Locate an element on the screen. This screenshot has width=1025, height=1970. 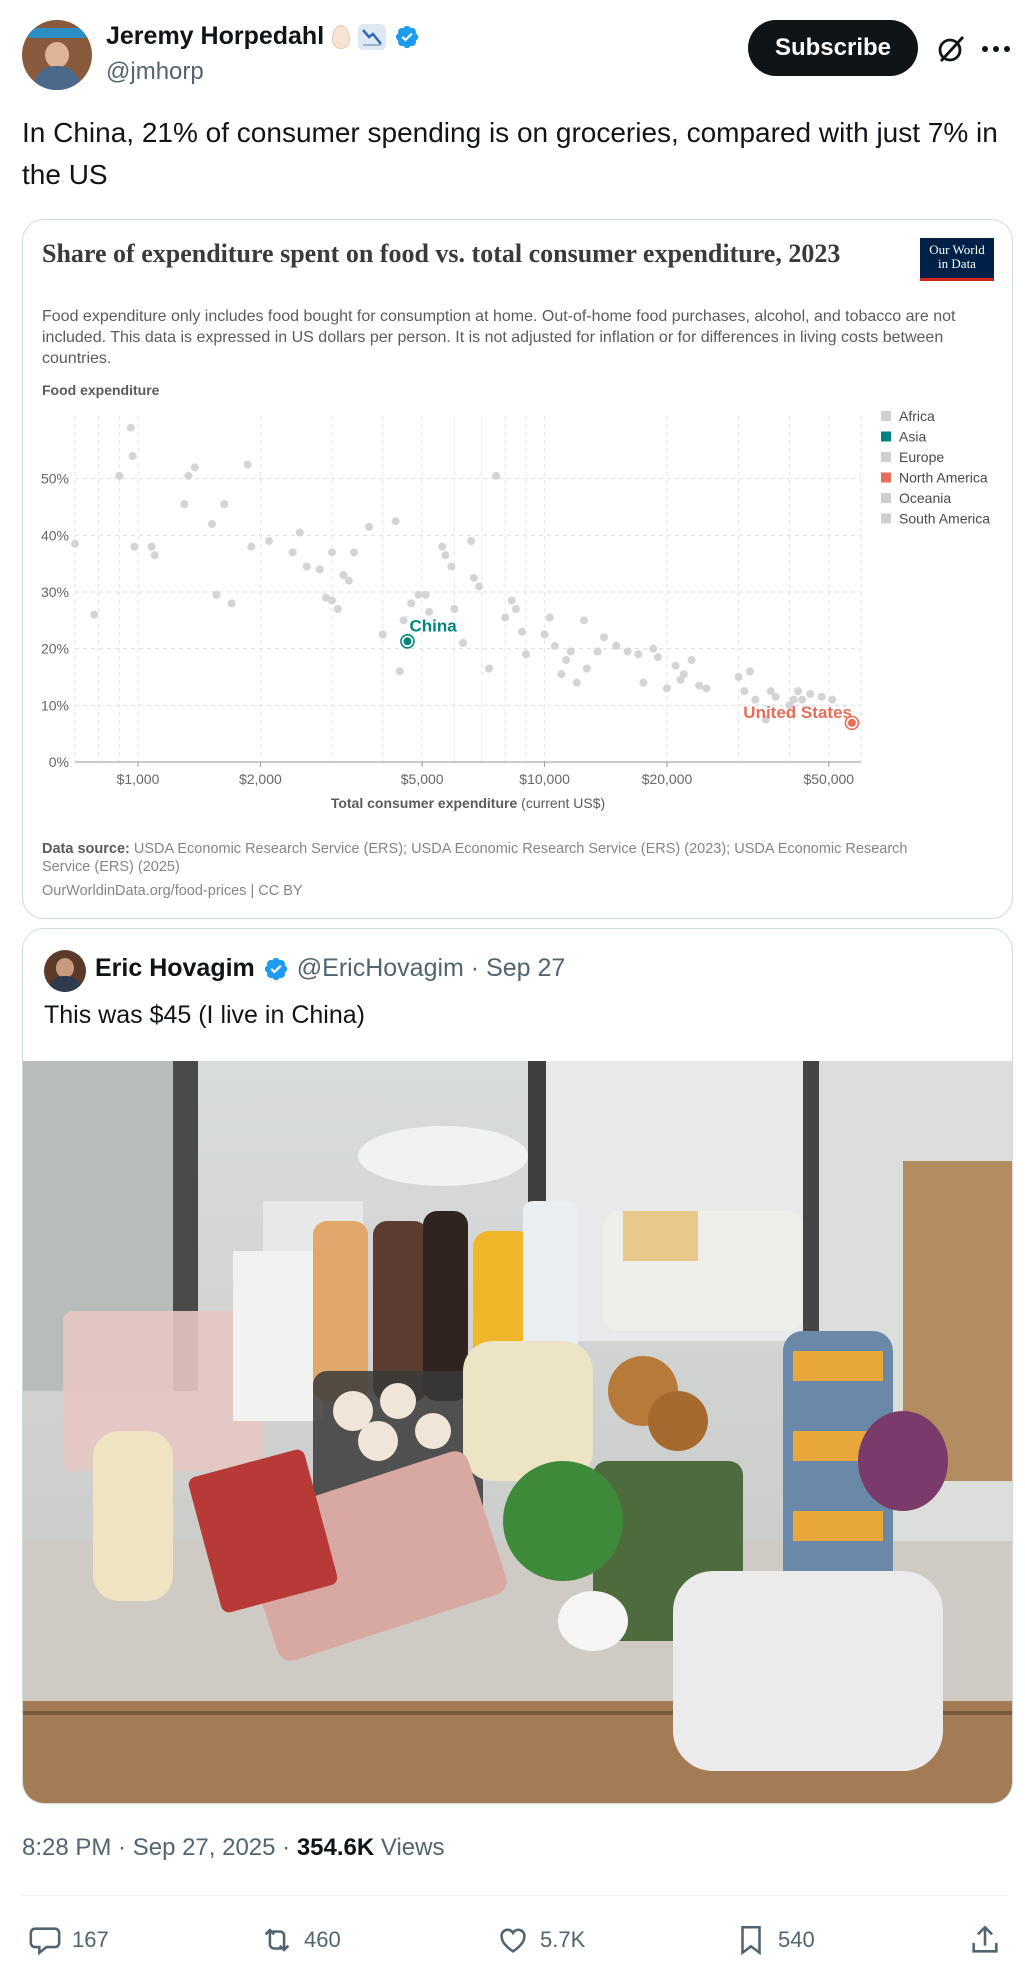
egg-emoji-icon is located at coordinates (341, 36).